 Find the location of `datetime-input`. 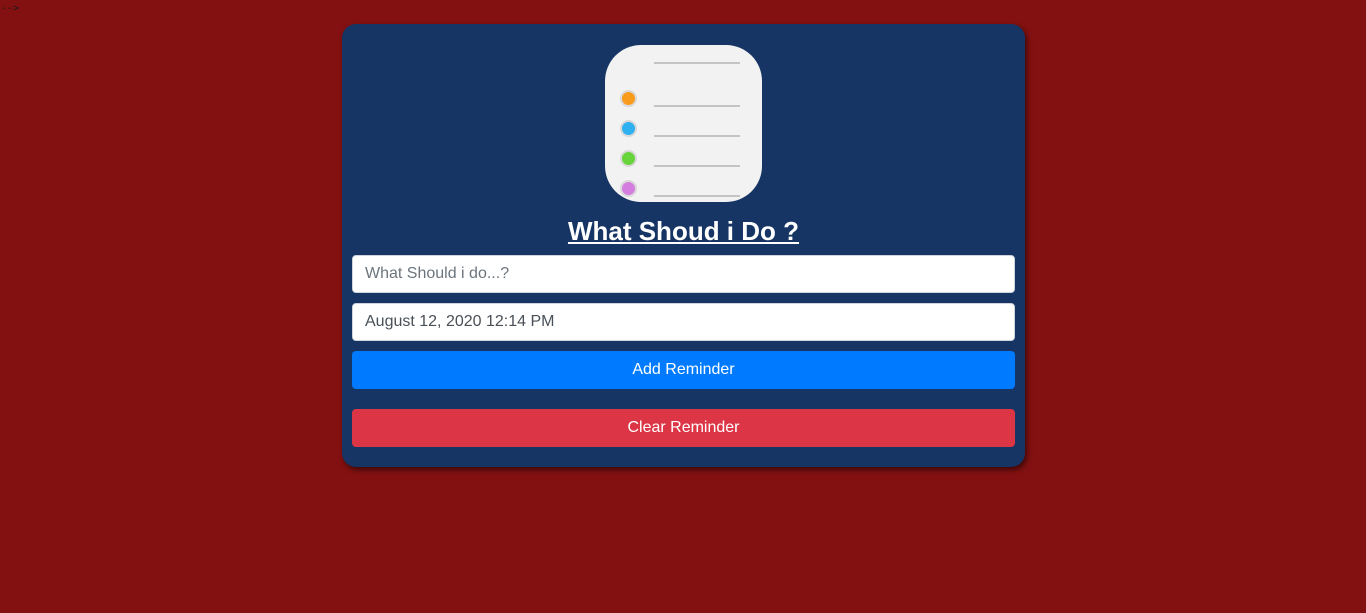

datetime-input is located at coordinates (683, 322).